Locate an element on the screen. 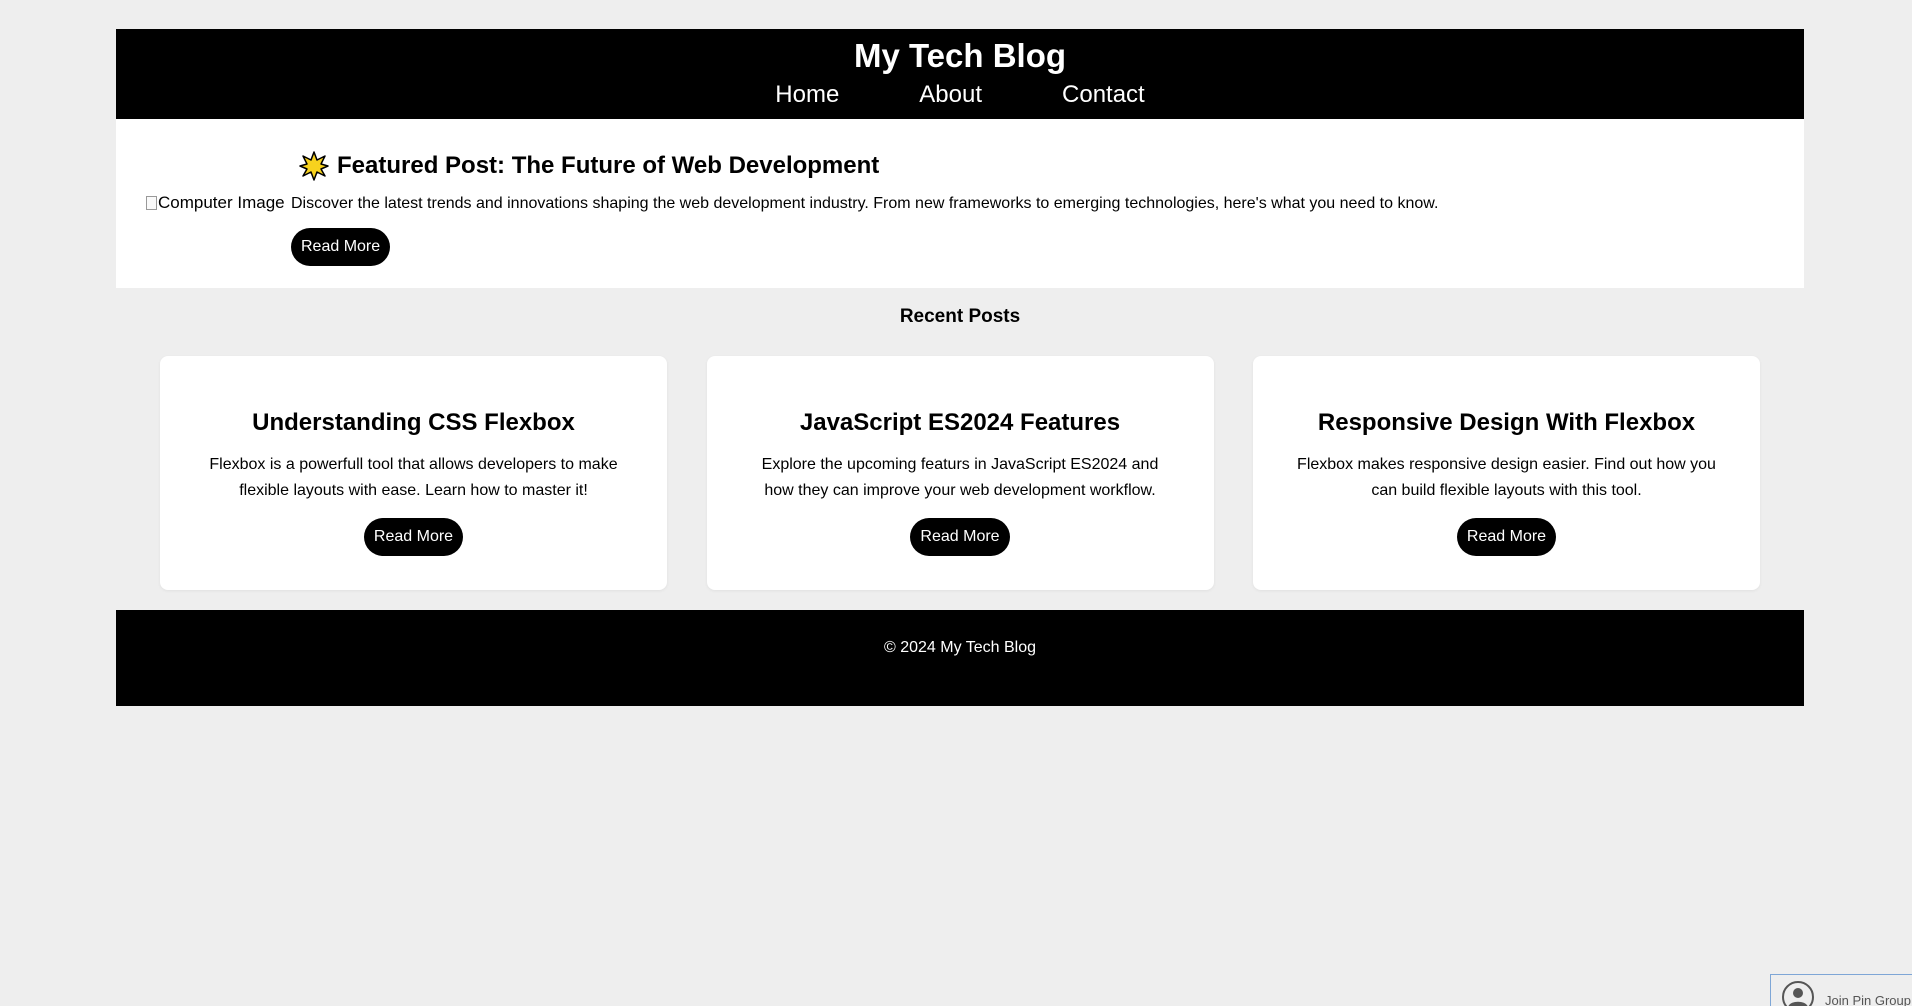 This screenshot has height=1006, width=1912. nav-contact-link: Contact is located at coordinates (1103, 95).